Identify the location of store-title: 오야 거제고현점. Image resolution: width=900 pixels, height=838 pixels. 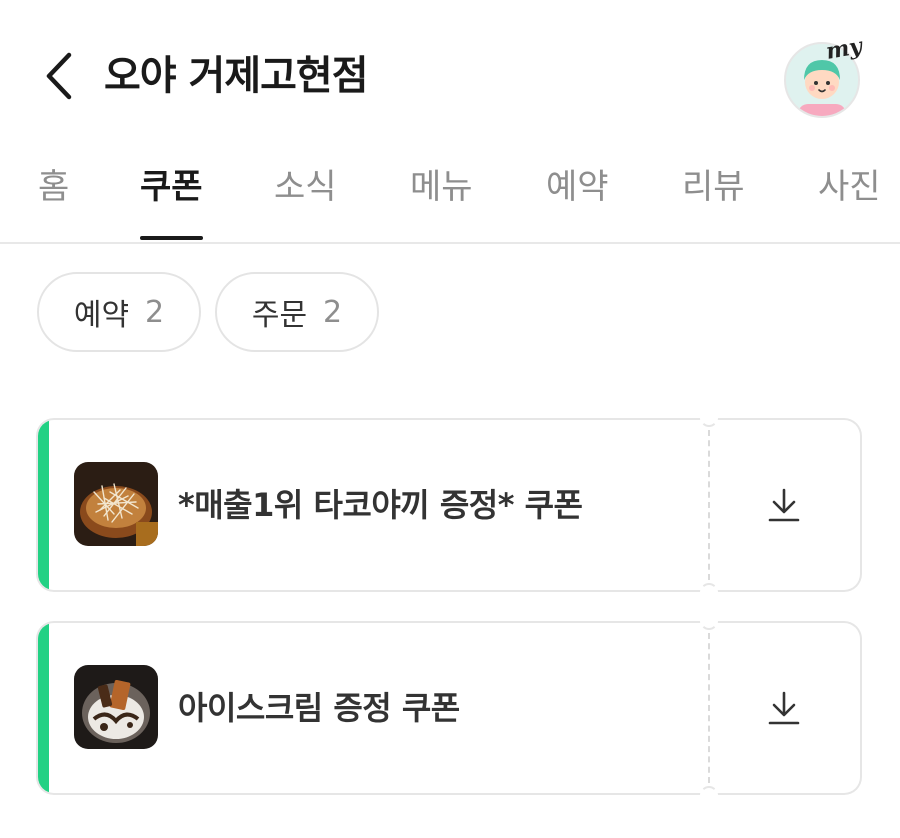
(236, 76).